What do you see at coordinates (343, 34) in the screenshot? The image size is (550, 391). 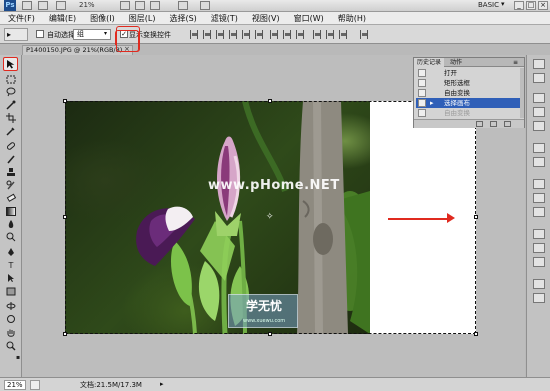 I see `distribute-right-icon` at bounding box center [343, 34].